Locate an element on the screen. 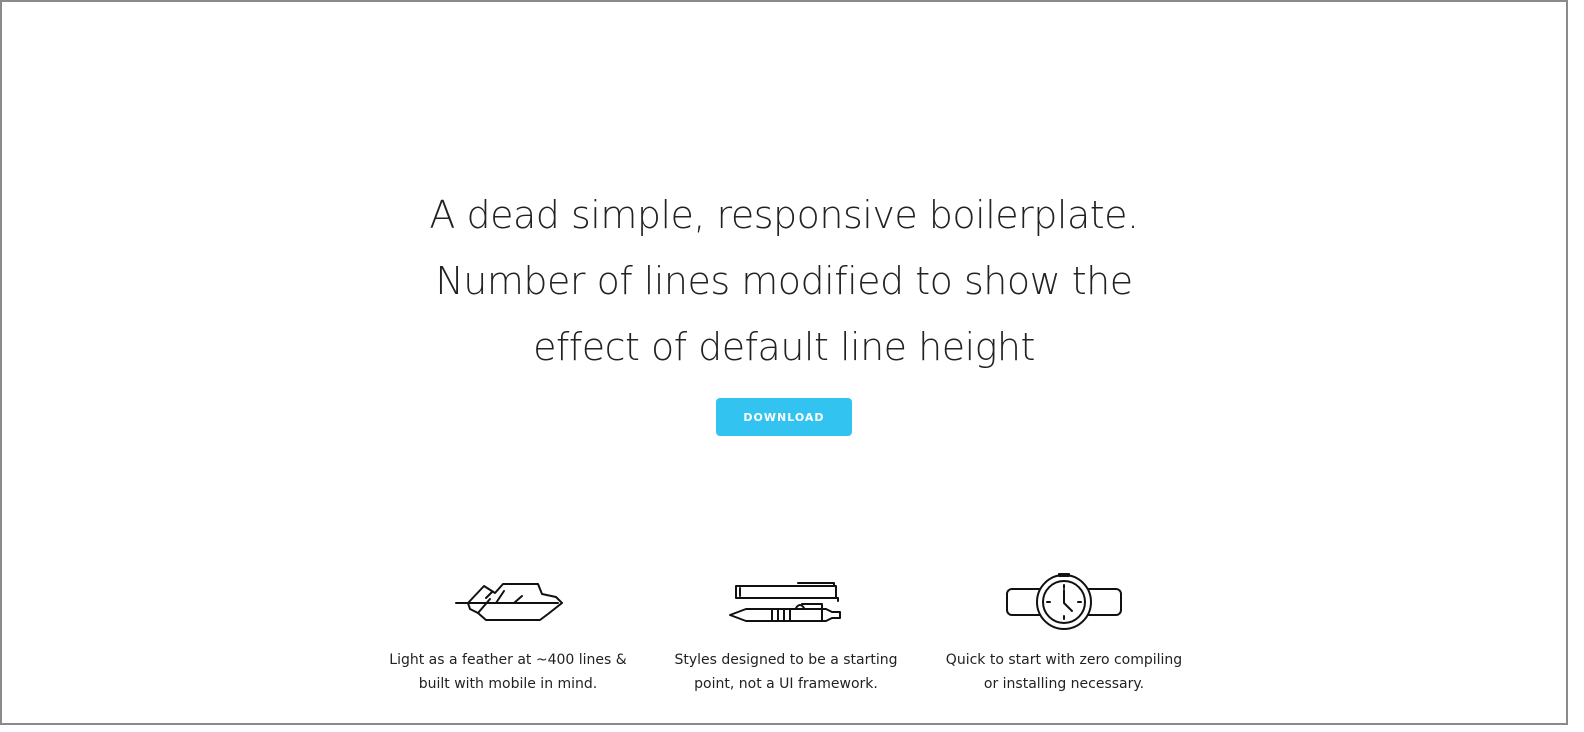  feather-icon is located at coordinates (509, 602).